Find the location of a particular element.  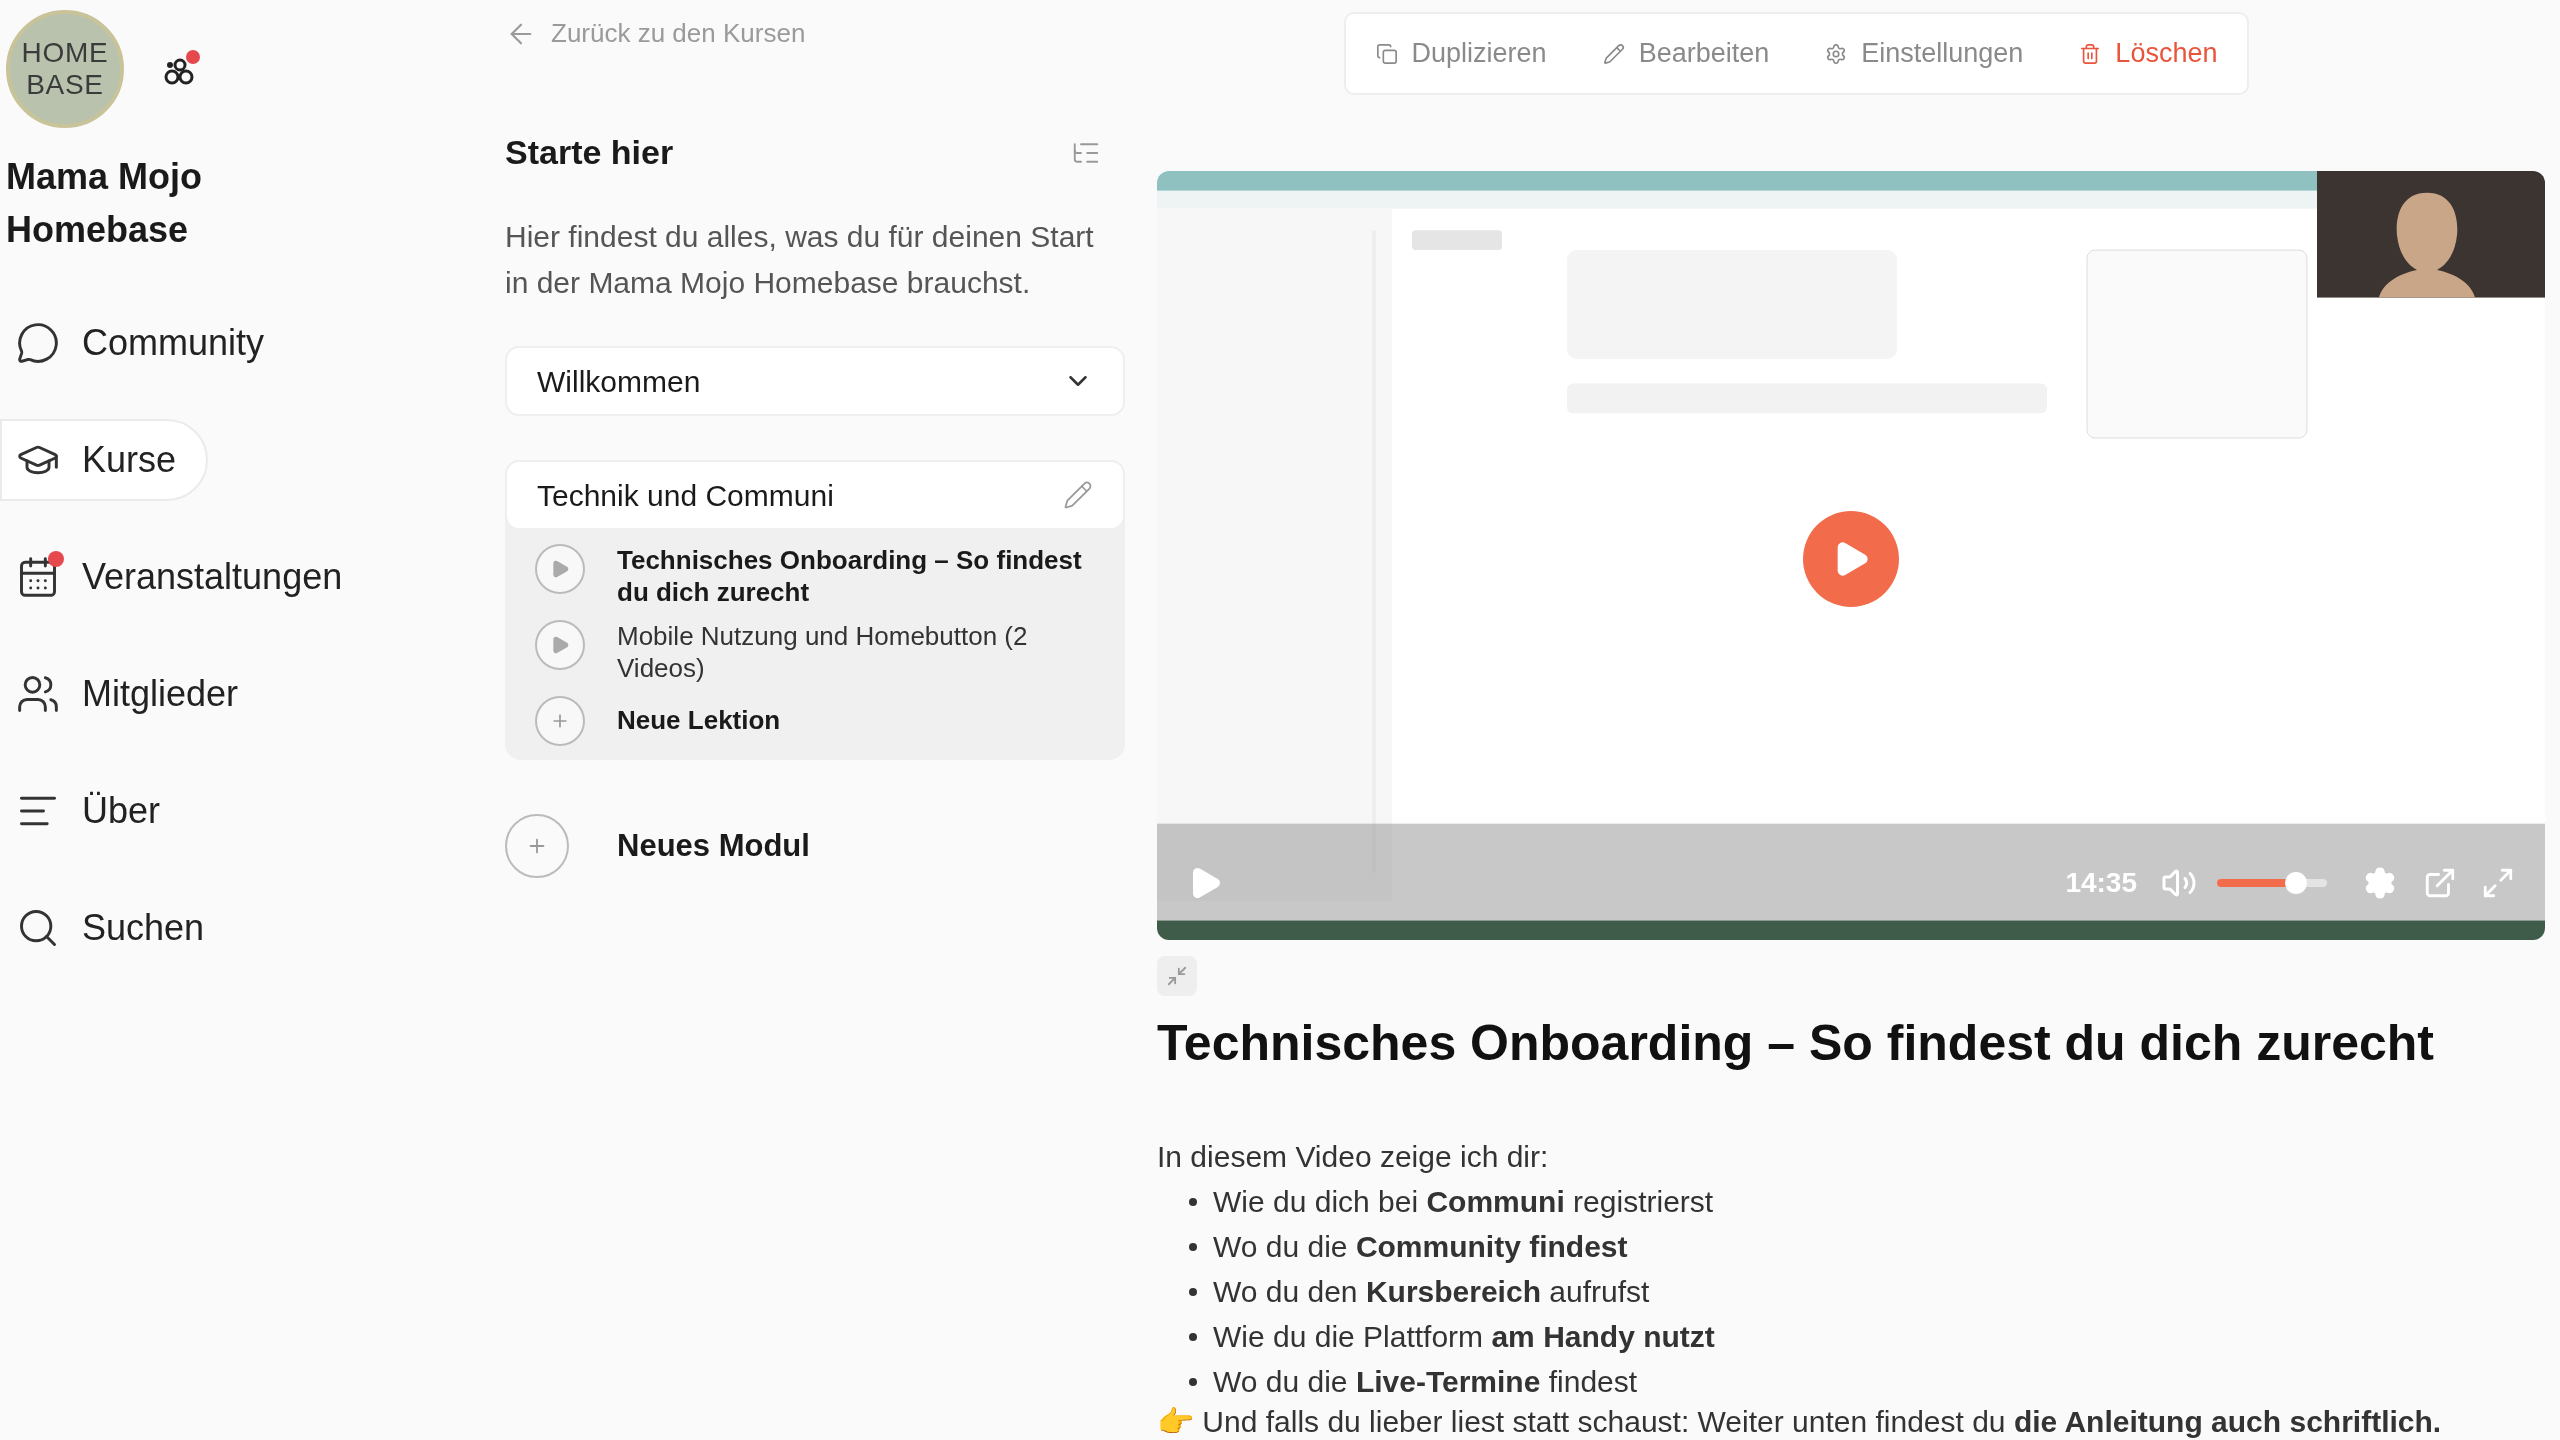

bullet-text: Wo du den Kursbereich aufrufst is located at coordinates (1431, 1292).